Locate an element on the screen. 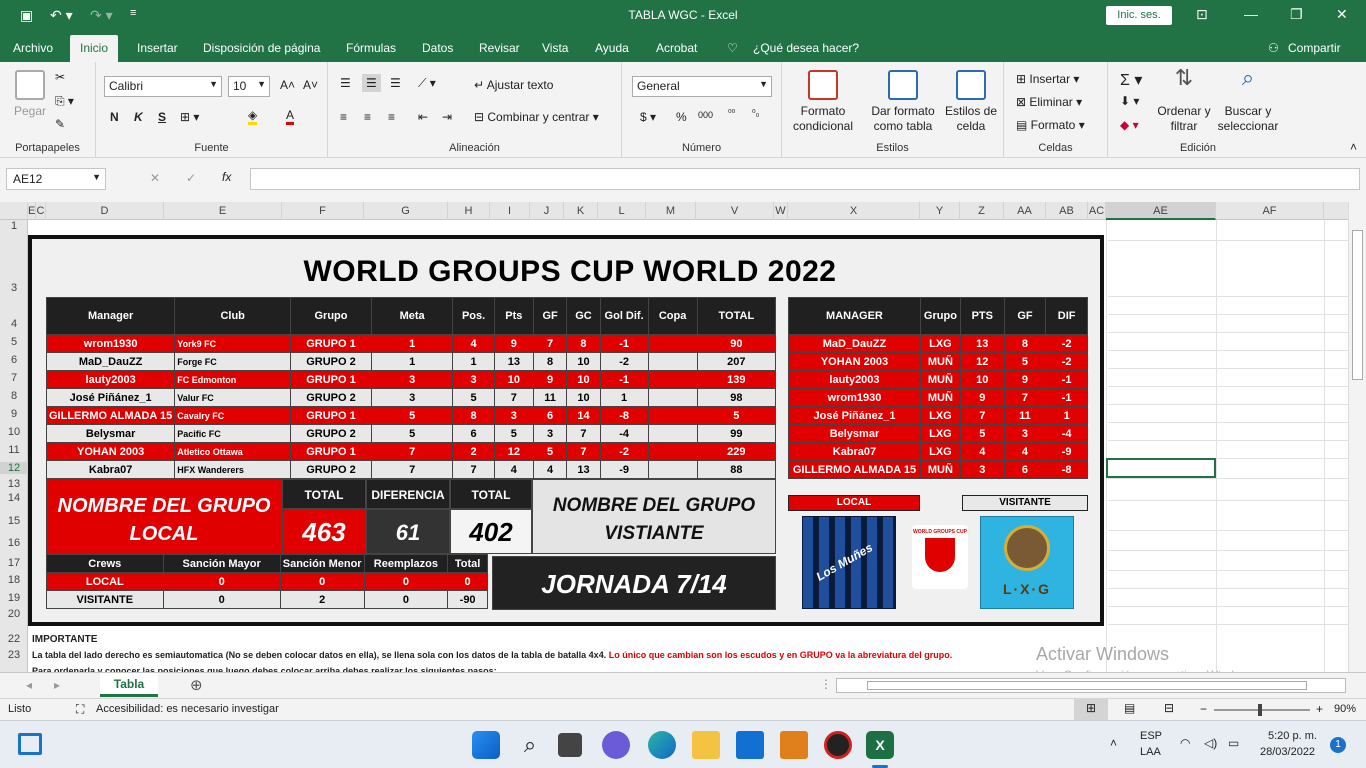 This screenshot has height=768, width=1366. tab-formulas: Fórmulas is located at coordinates (371, 48).